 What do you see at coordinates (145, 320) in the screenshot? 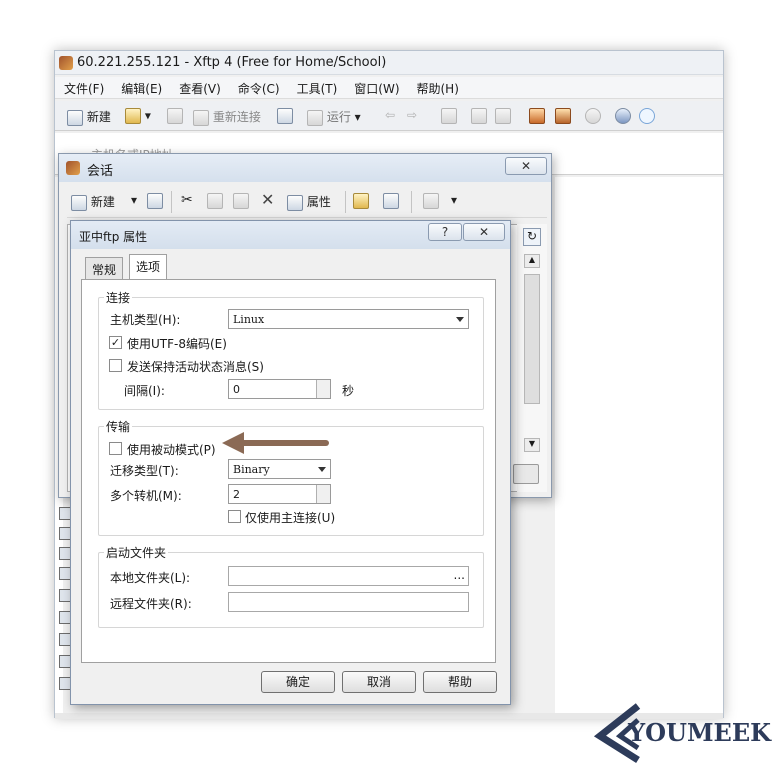
I see `host-type-label: 主机类型(H):` at bounding box center [145, 320].